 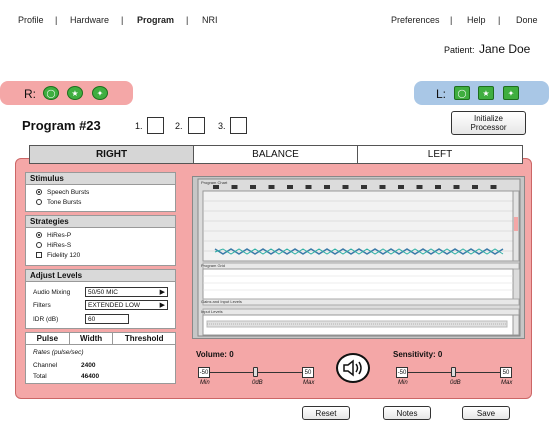 What do you see at coordinates (212, 311) in the screenshot?
I see `input-levels-label: Input Levels` at bounding box center [212, 311].